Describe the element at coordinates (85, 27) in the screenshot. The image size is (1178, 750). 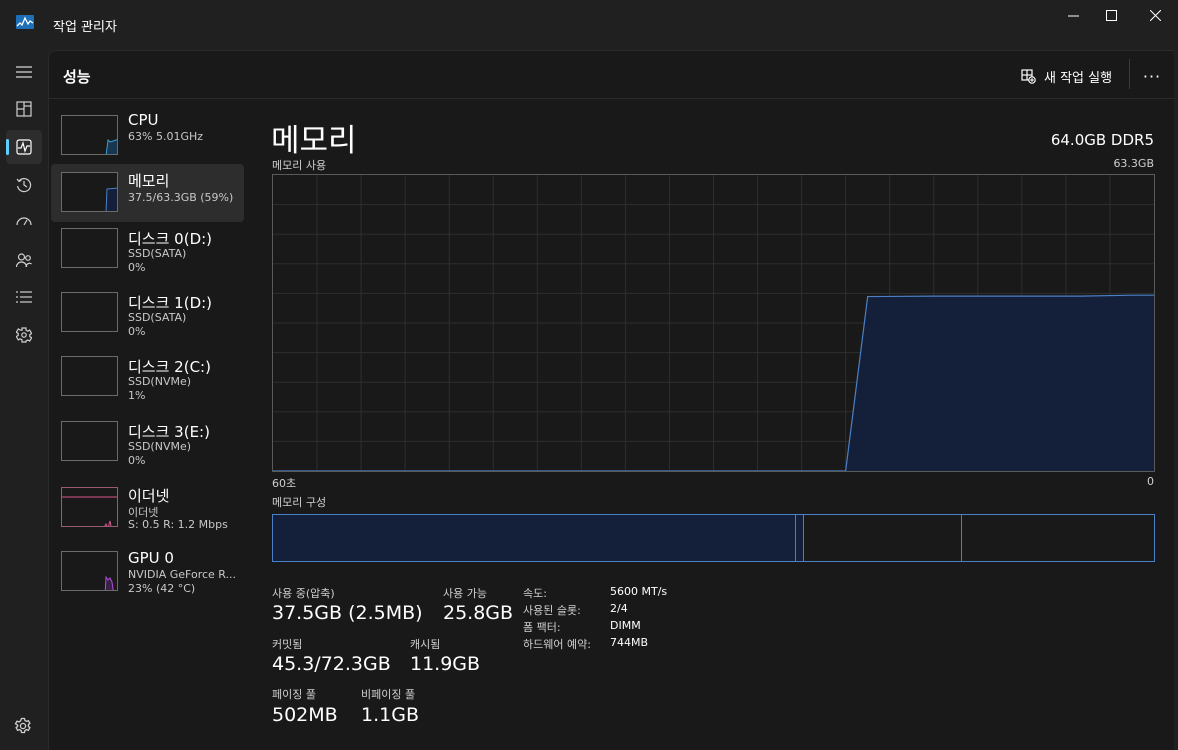
I see `window-title: 작업 관리자` at that location.